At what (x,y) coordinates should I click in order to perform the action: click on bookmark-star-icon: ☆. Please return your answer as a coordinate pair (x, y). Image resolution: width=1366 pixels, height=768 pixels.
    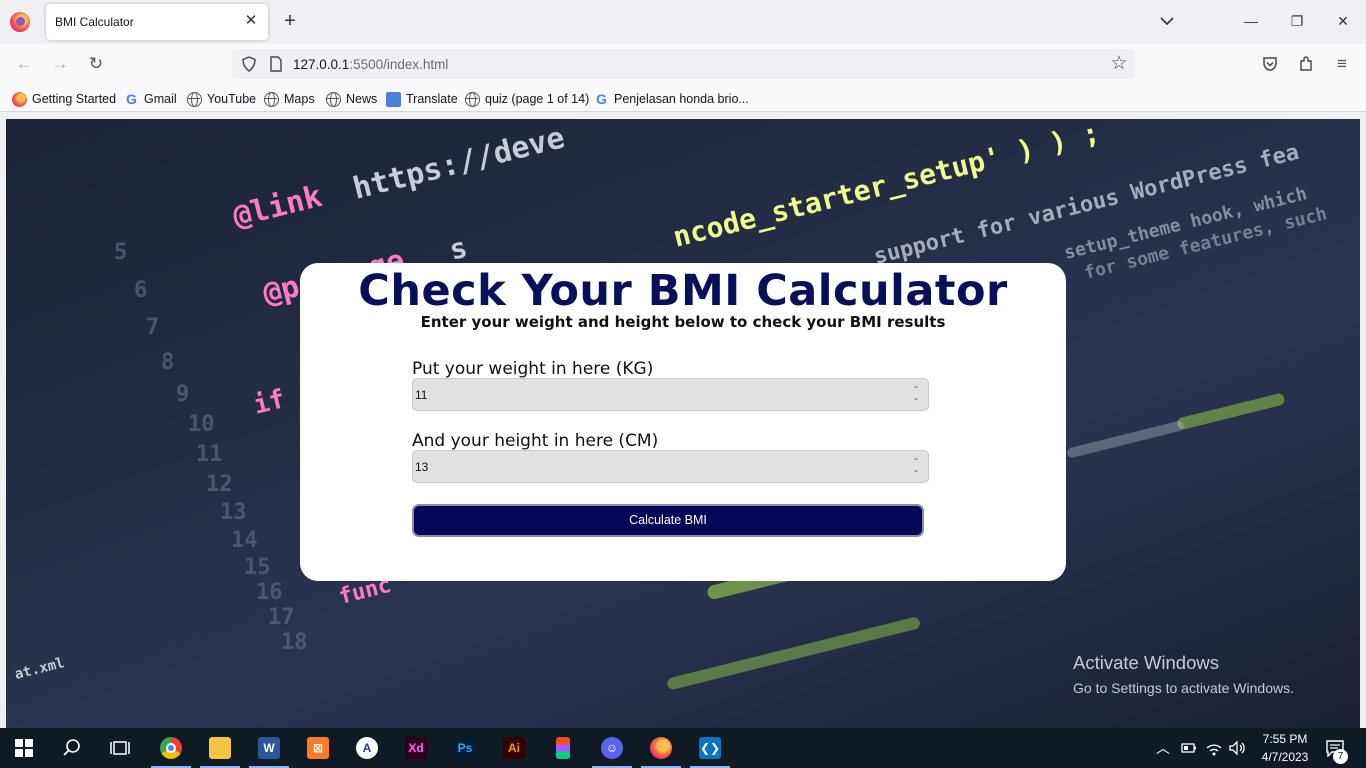
    Looking at the image, I should click on (1119, 64).